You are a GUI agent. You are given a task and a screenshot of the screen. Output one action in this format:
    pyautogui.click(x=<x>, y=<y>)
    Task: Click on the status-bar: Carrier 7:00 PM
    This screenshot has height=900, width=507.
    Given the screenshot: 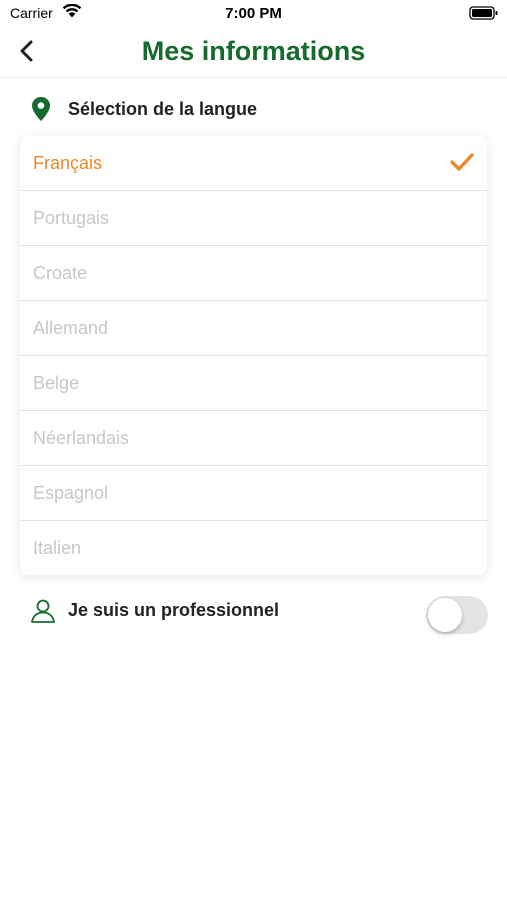 What is the action you would take?
    pyautogui.click(x=253, y=14)
    